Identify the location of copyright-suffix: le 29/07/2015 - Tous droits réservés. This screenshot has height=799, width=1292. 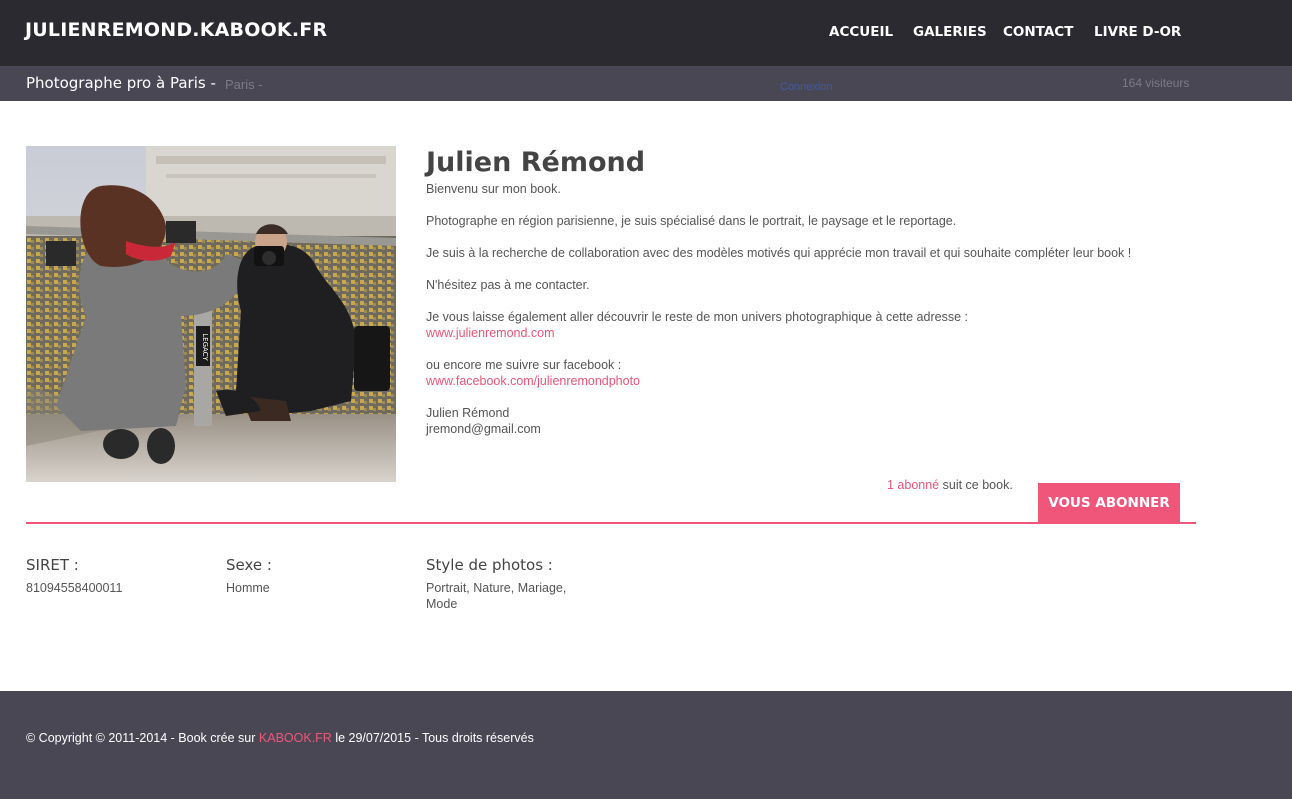
(434, 738).